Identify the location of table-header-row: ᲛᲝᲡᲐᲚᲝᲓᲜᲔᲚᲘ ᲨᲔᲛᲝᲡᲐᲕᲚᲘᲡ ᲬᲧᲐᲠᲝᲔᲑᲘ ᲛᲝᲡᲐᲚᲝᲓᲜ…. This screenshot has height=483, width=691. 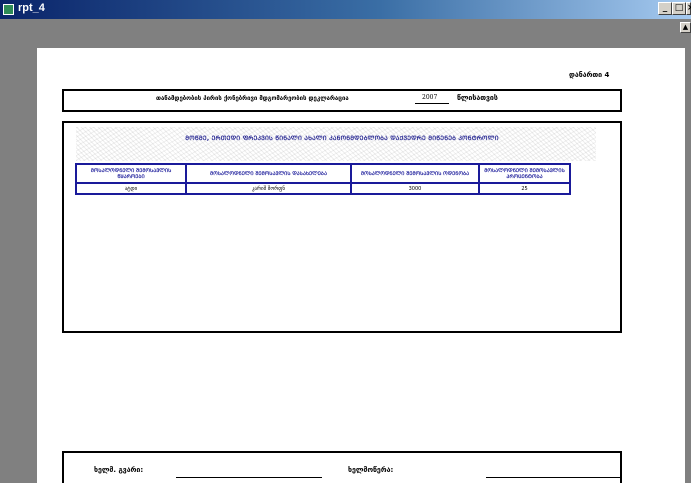
(323, 173).